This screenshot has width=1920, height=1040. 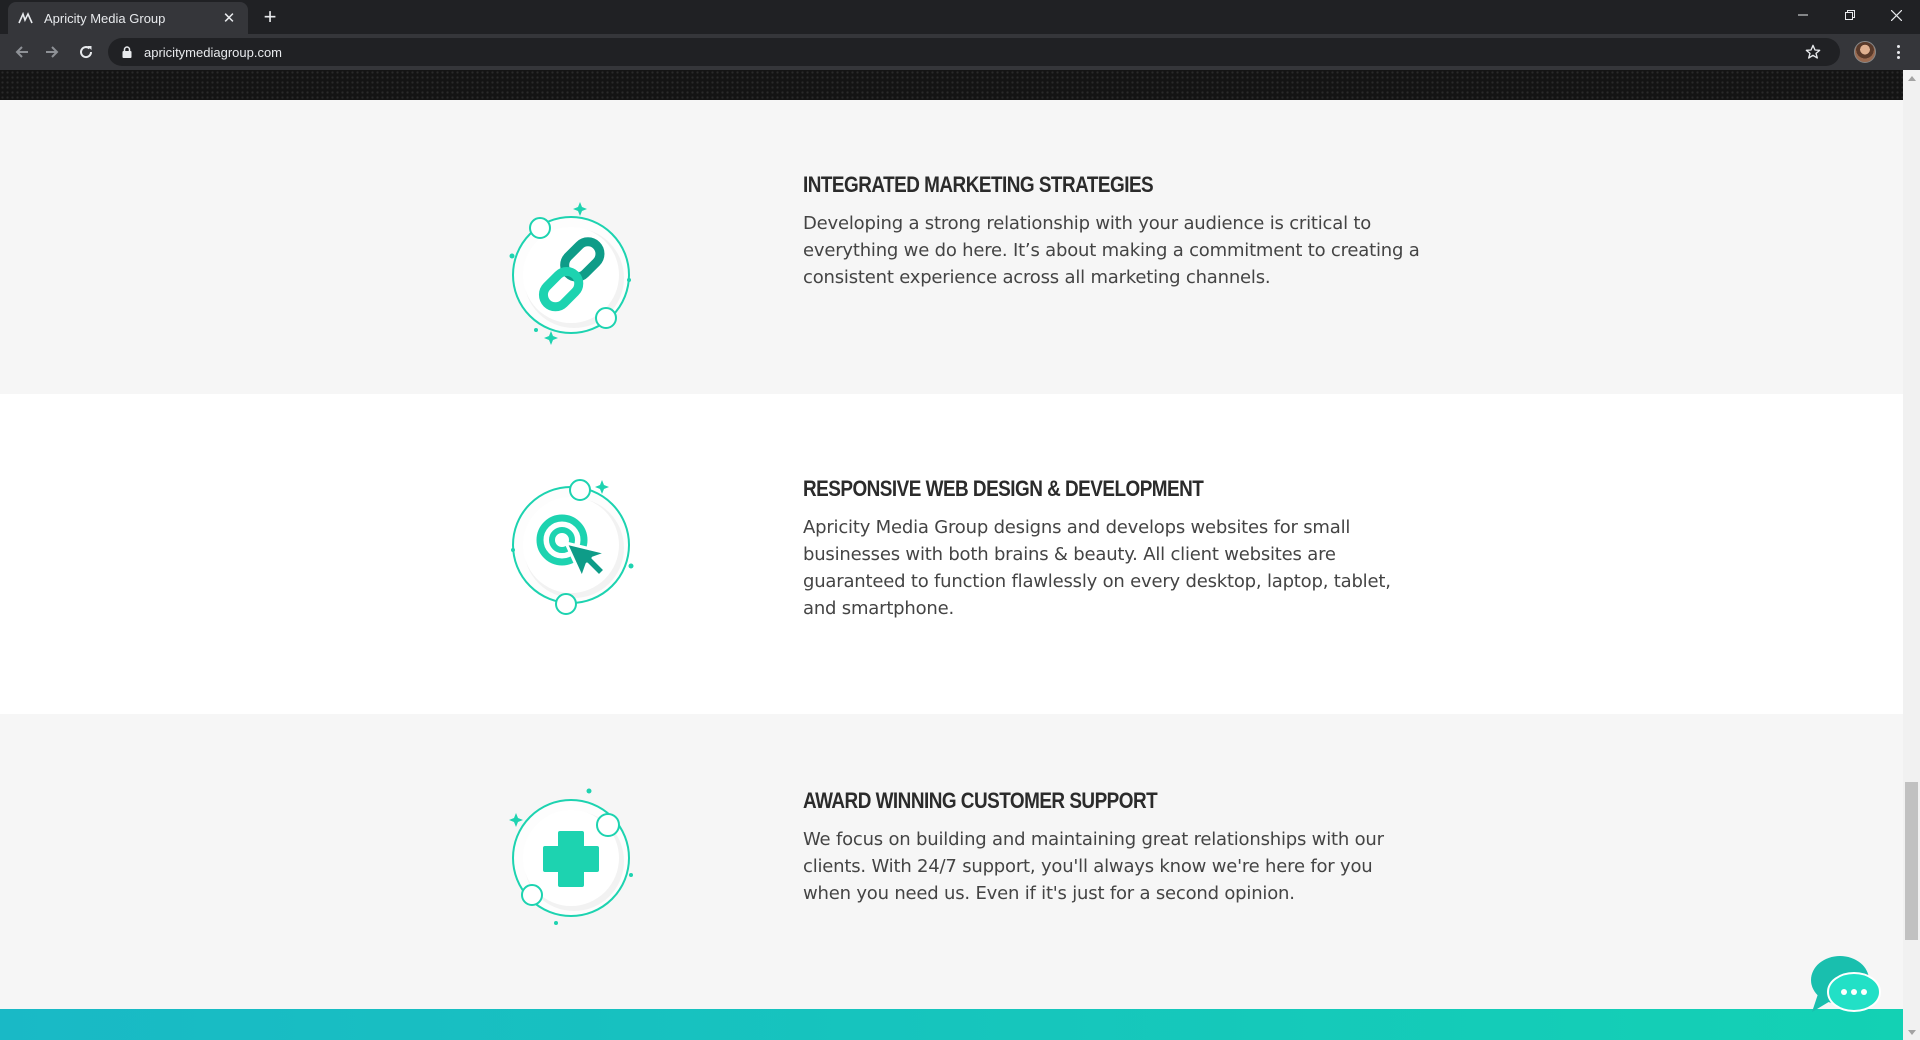 What do you see at coordinates (1865, 52) in the screenshot?
I see `profile-avatar` at bounding box center [1865, 52].